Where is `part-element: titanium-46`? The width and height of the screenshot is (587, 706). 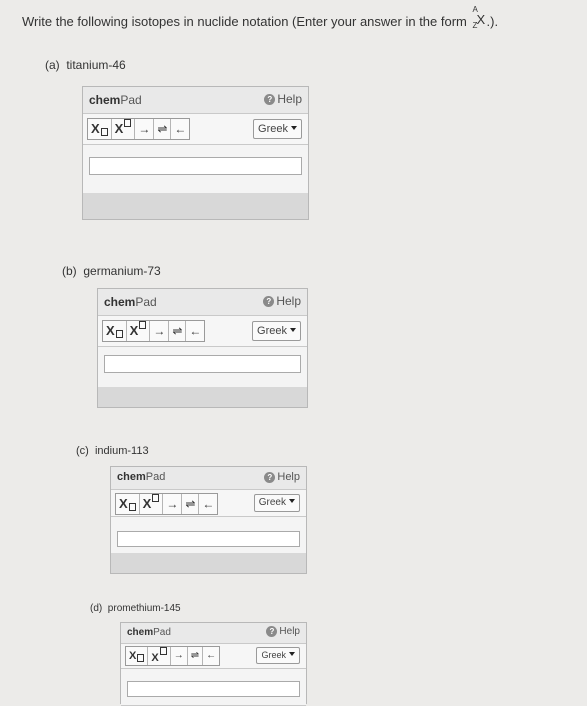 part-element: titanium-46 is located at coordinates (96, 65).